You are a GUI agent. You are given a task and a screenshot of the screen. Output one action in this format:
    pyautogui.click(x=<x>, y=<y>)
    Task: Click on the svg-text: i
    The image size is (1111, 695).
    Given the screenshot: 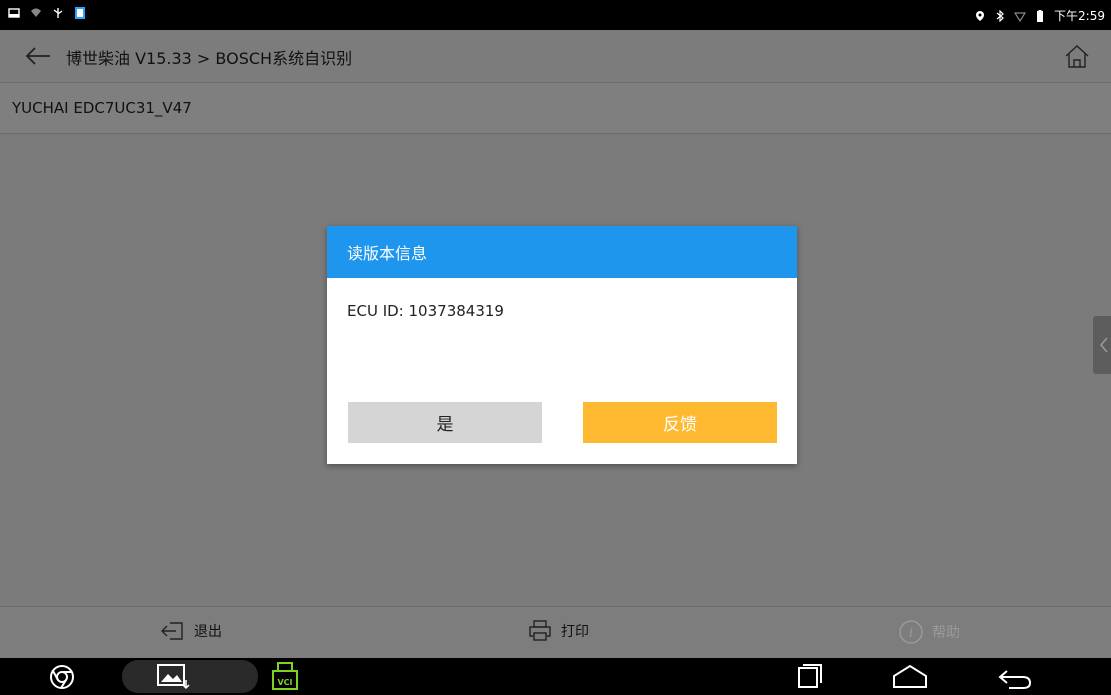 What is the action you would take?
    pyautogui.click(x=911, y=633)
    